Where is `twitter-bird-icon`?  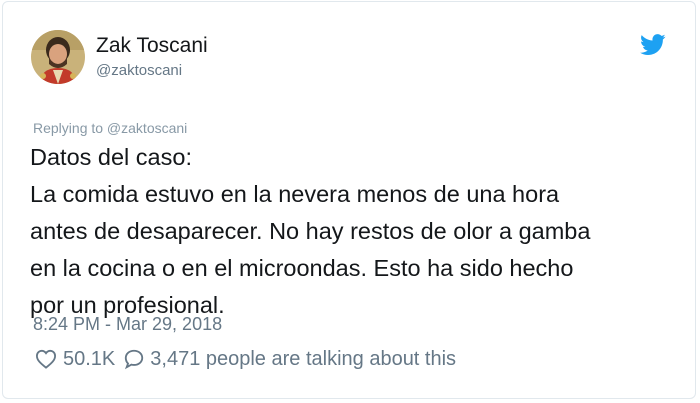
twitter-bird-icon is located at coordinates (653, 45).